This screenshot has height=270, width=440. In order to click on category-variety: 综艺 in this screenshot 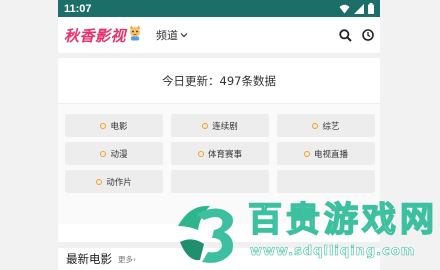, I will do `click(326, 125)`.